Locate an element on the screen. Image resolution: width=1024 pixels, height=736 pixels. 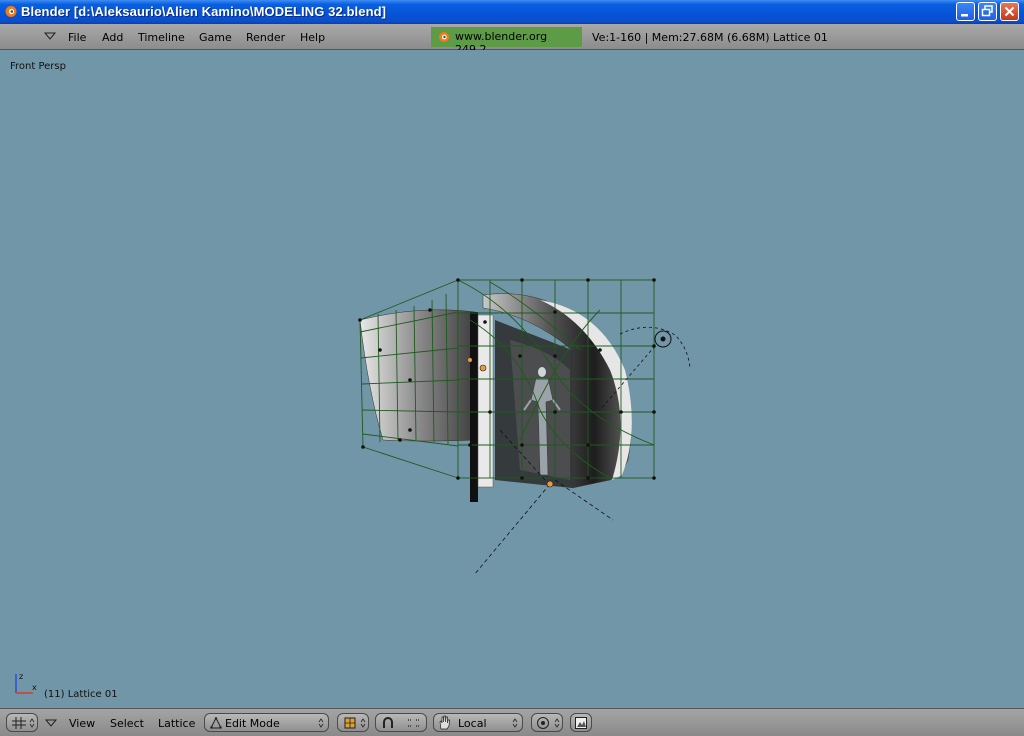
minimize-button is located at coordinates (965, 11).